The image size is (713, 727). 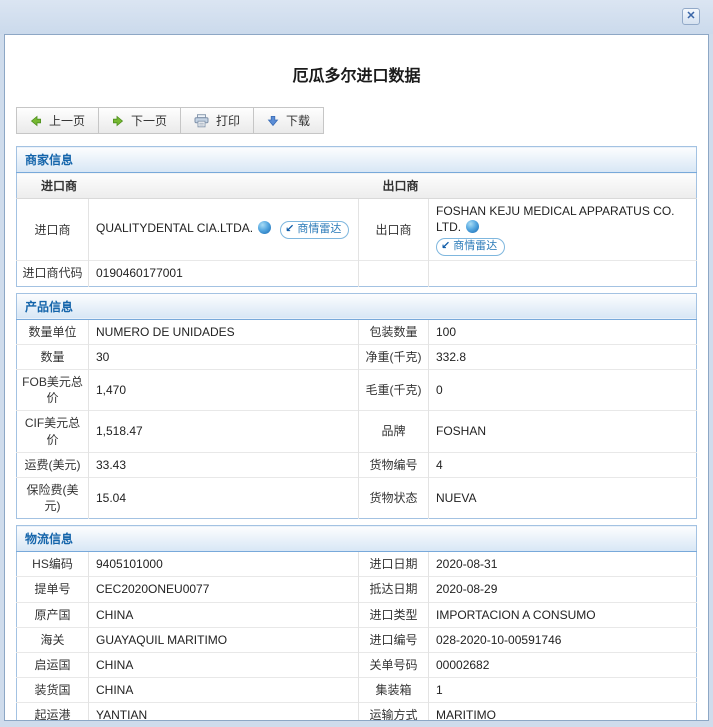 What do you see at coordinates (467, 589) in the screenshot?
I see `field-value-text: 2020-08-29` at bounding box center [467, 589].